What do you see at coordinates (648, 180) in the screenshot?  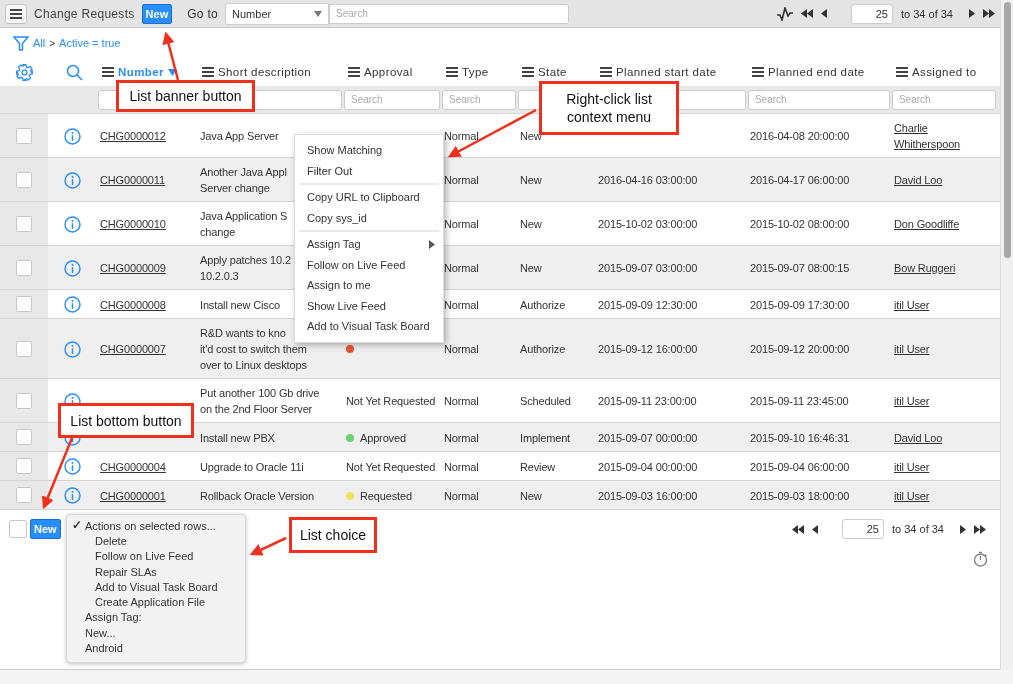 I see `start-date: 2016-04-16 03:00:00` at bounding box center [648, 180].